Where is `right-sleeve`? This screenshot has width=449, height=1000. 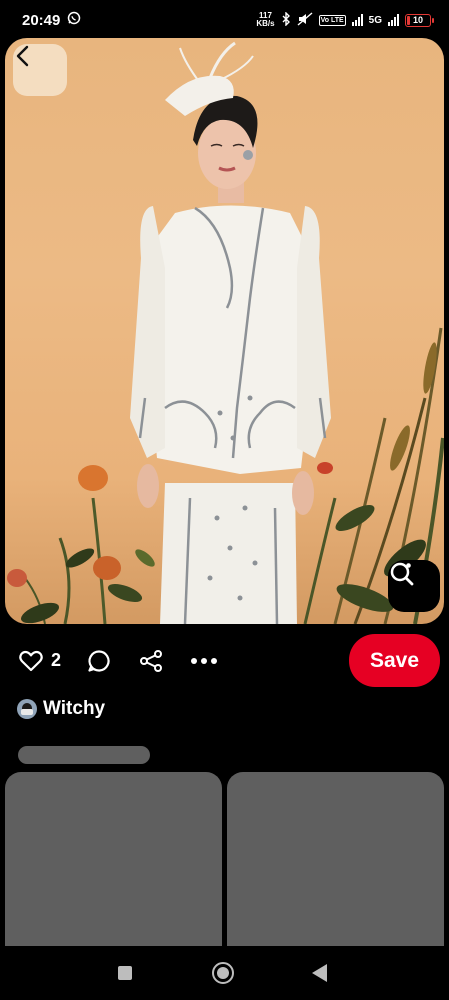
right-sleeve is located at coordinates (314, 332).